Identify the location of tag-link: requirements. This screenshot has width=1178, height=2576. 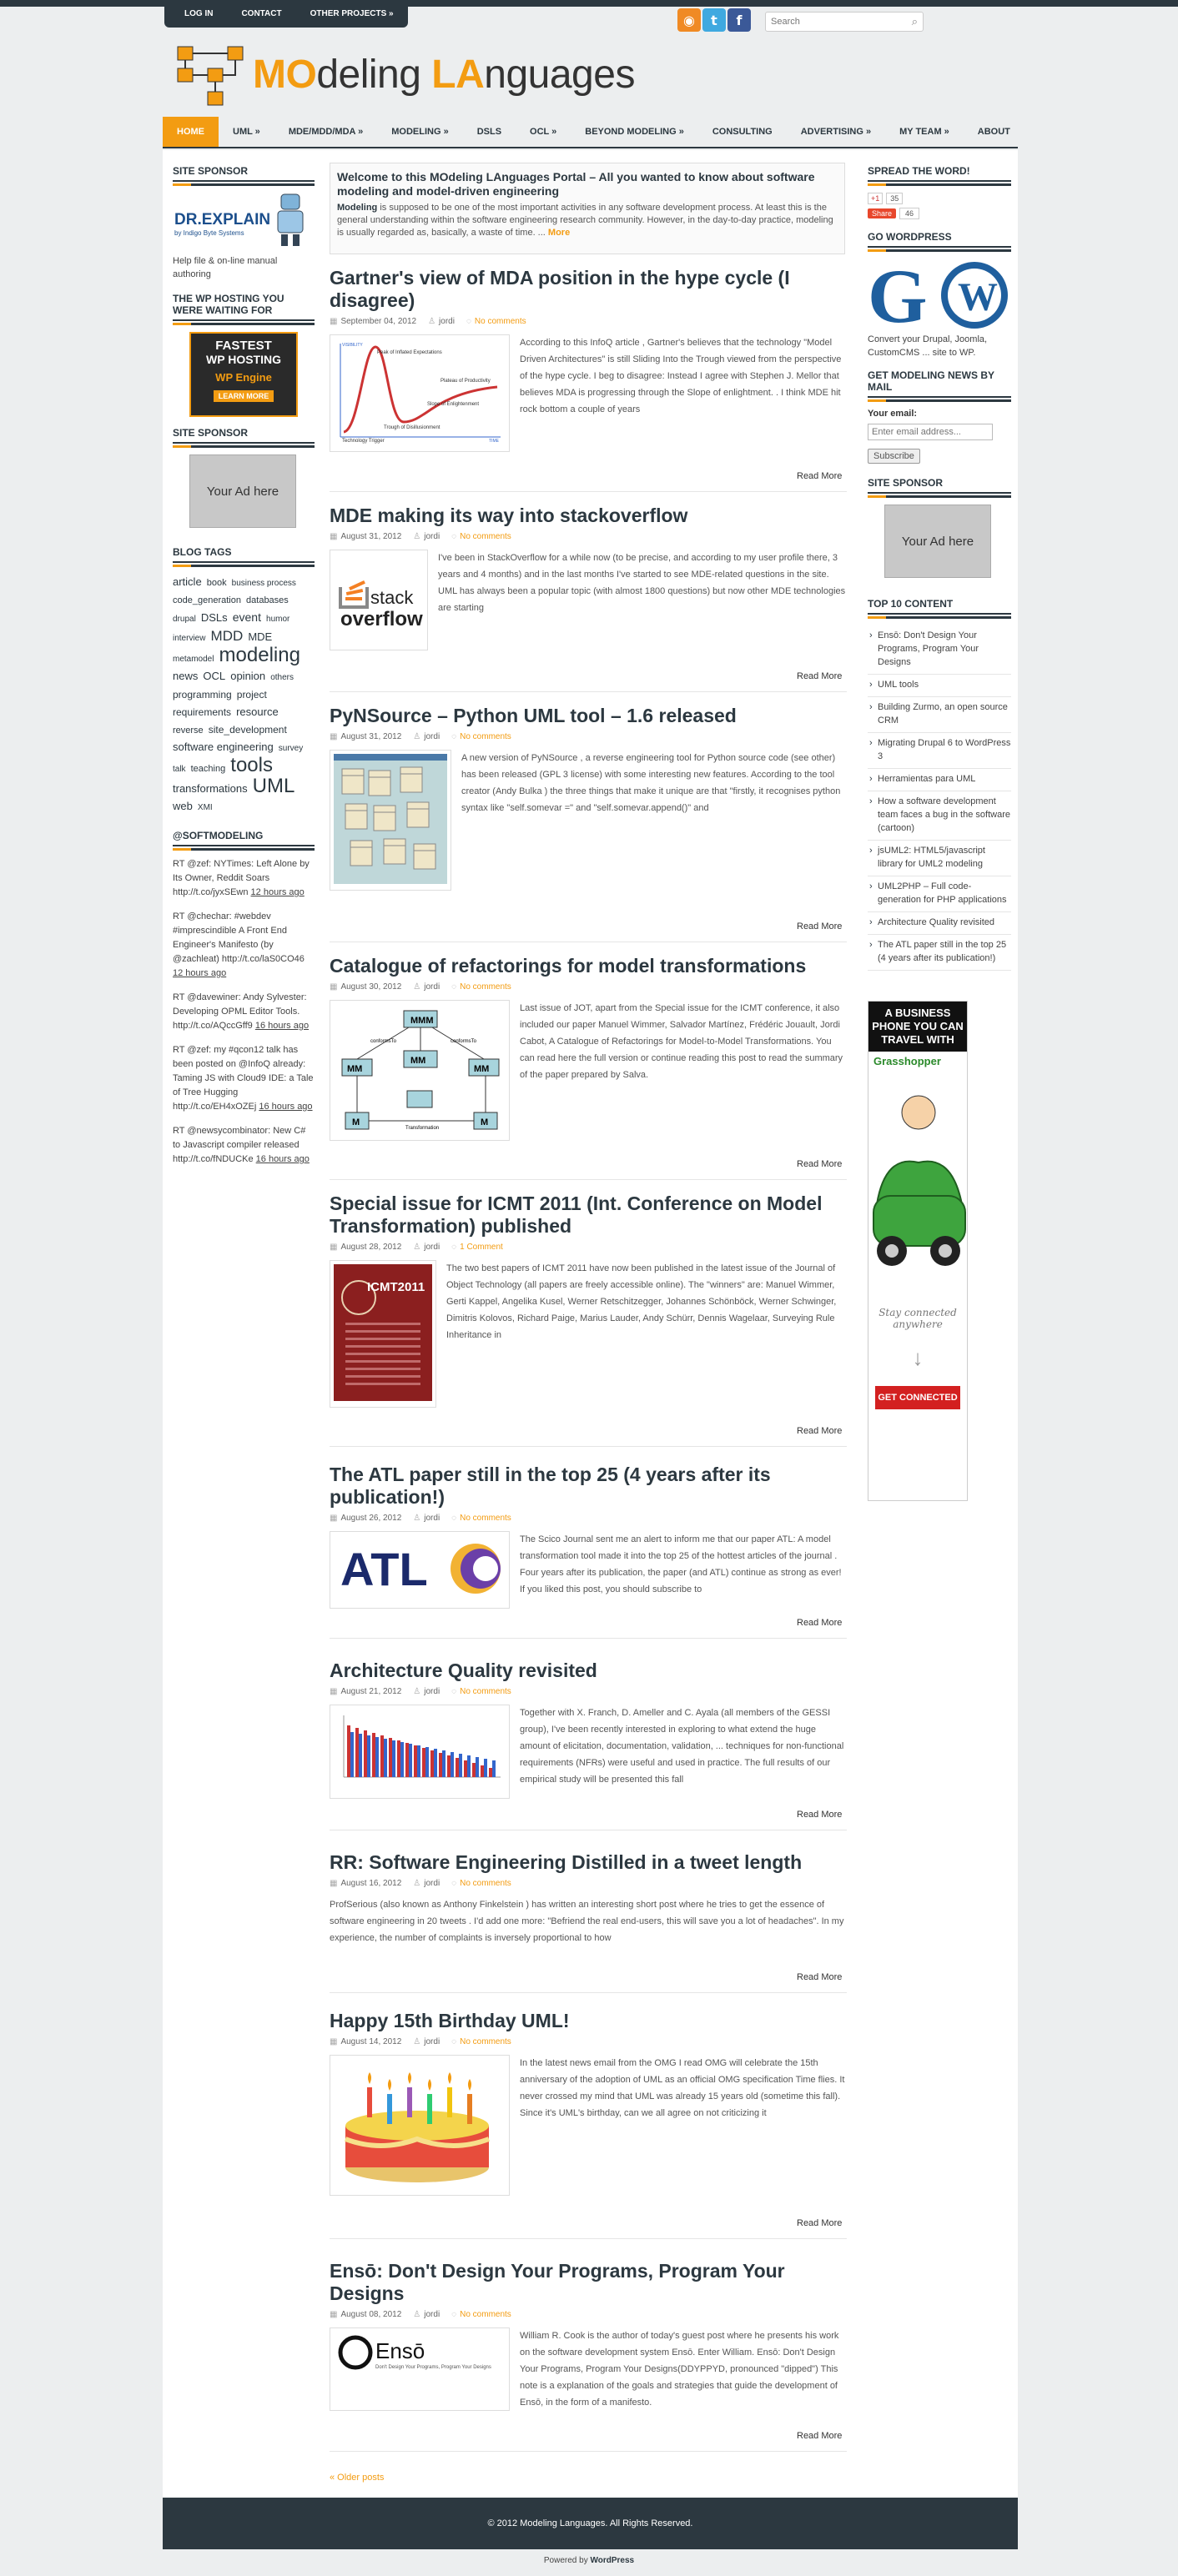
(202, 712).